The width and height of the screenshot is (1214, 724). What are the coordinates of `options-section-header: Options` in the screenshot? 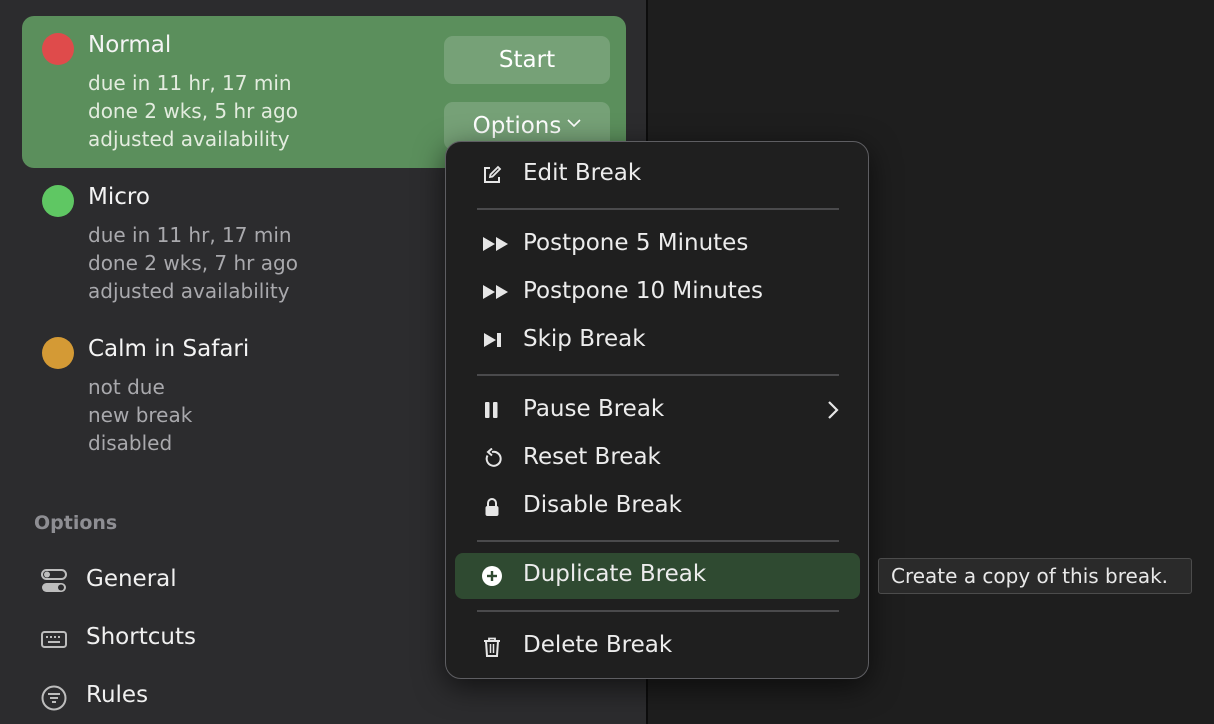 It's located at (76, 523).